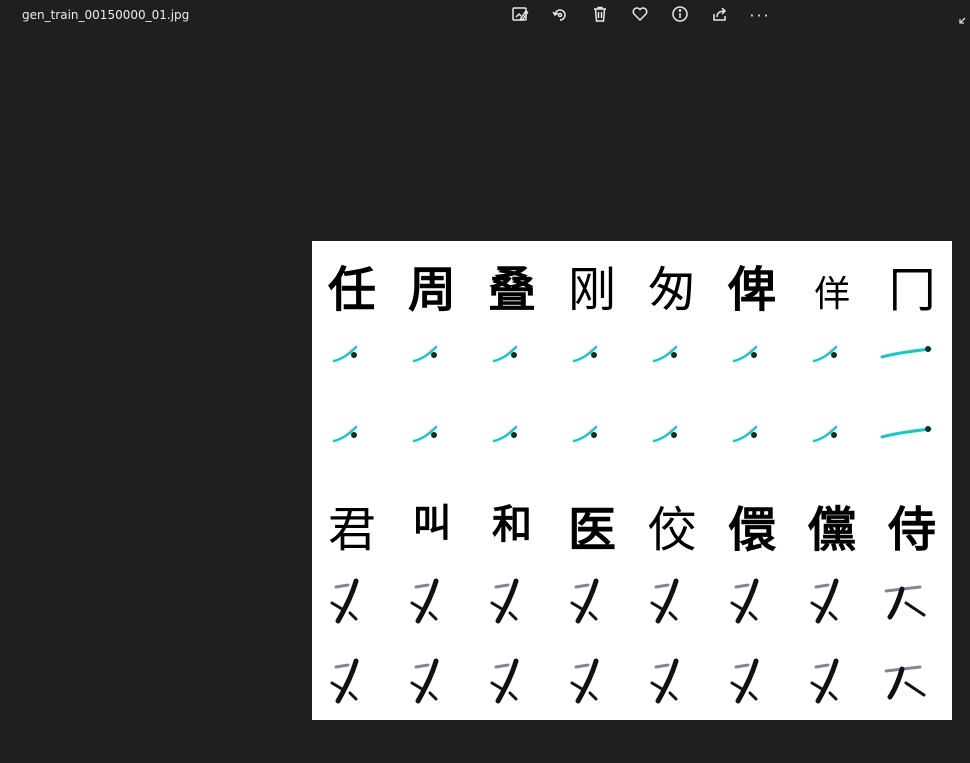  I want to click on bottom-character-row: 君 叫 和 医 佼 儇 儻 侍, so click(632, 525).